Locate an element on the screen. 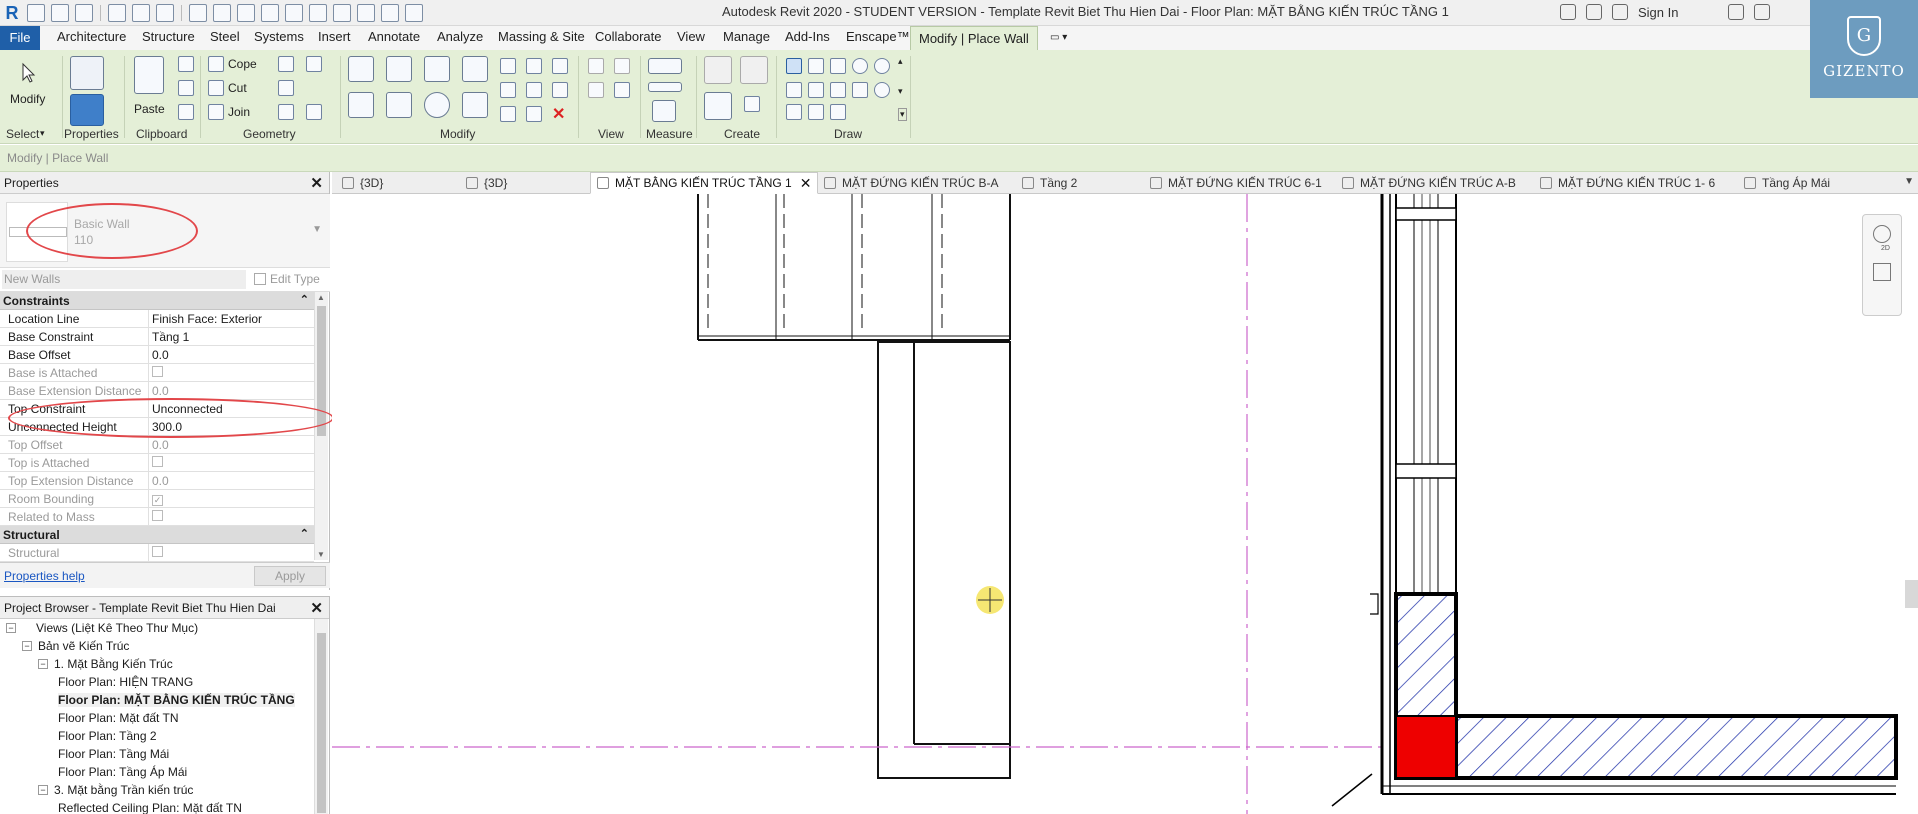  chevron-down-icon: ▼ is located at coordinates (317, 229).